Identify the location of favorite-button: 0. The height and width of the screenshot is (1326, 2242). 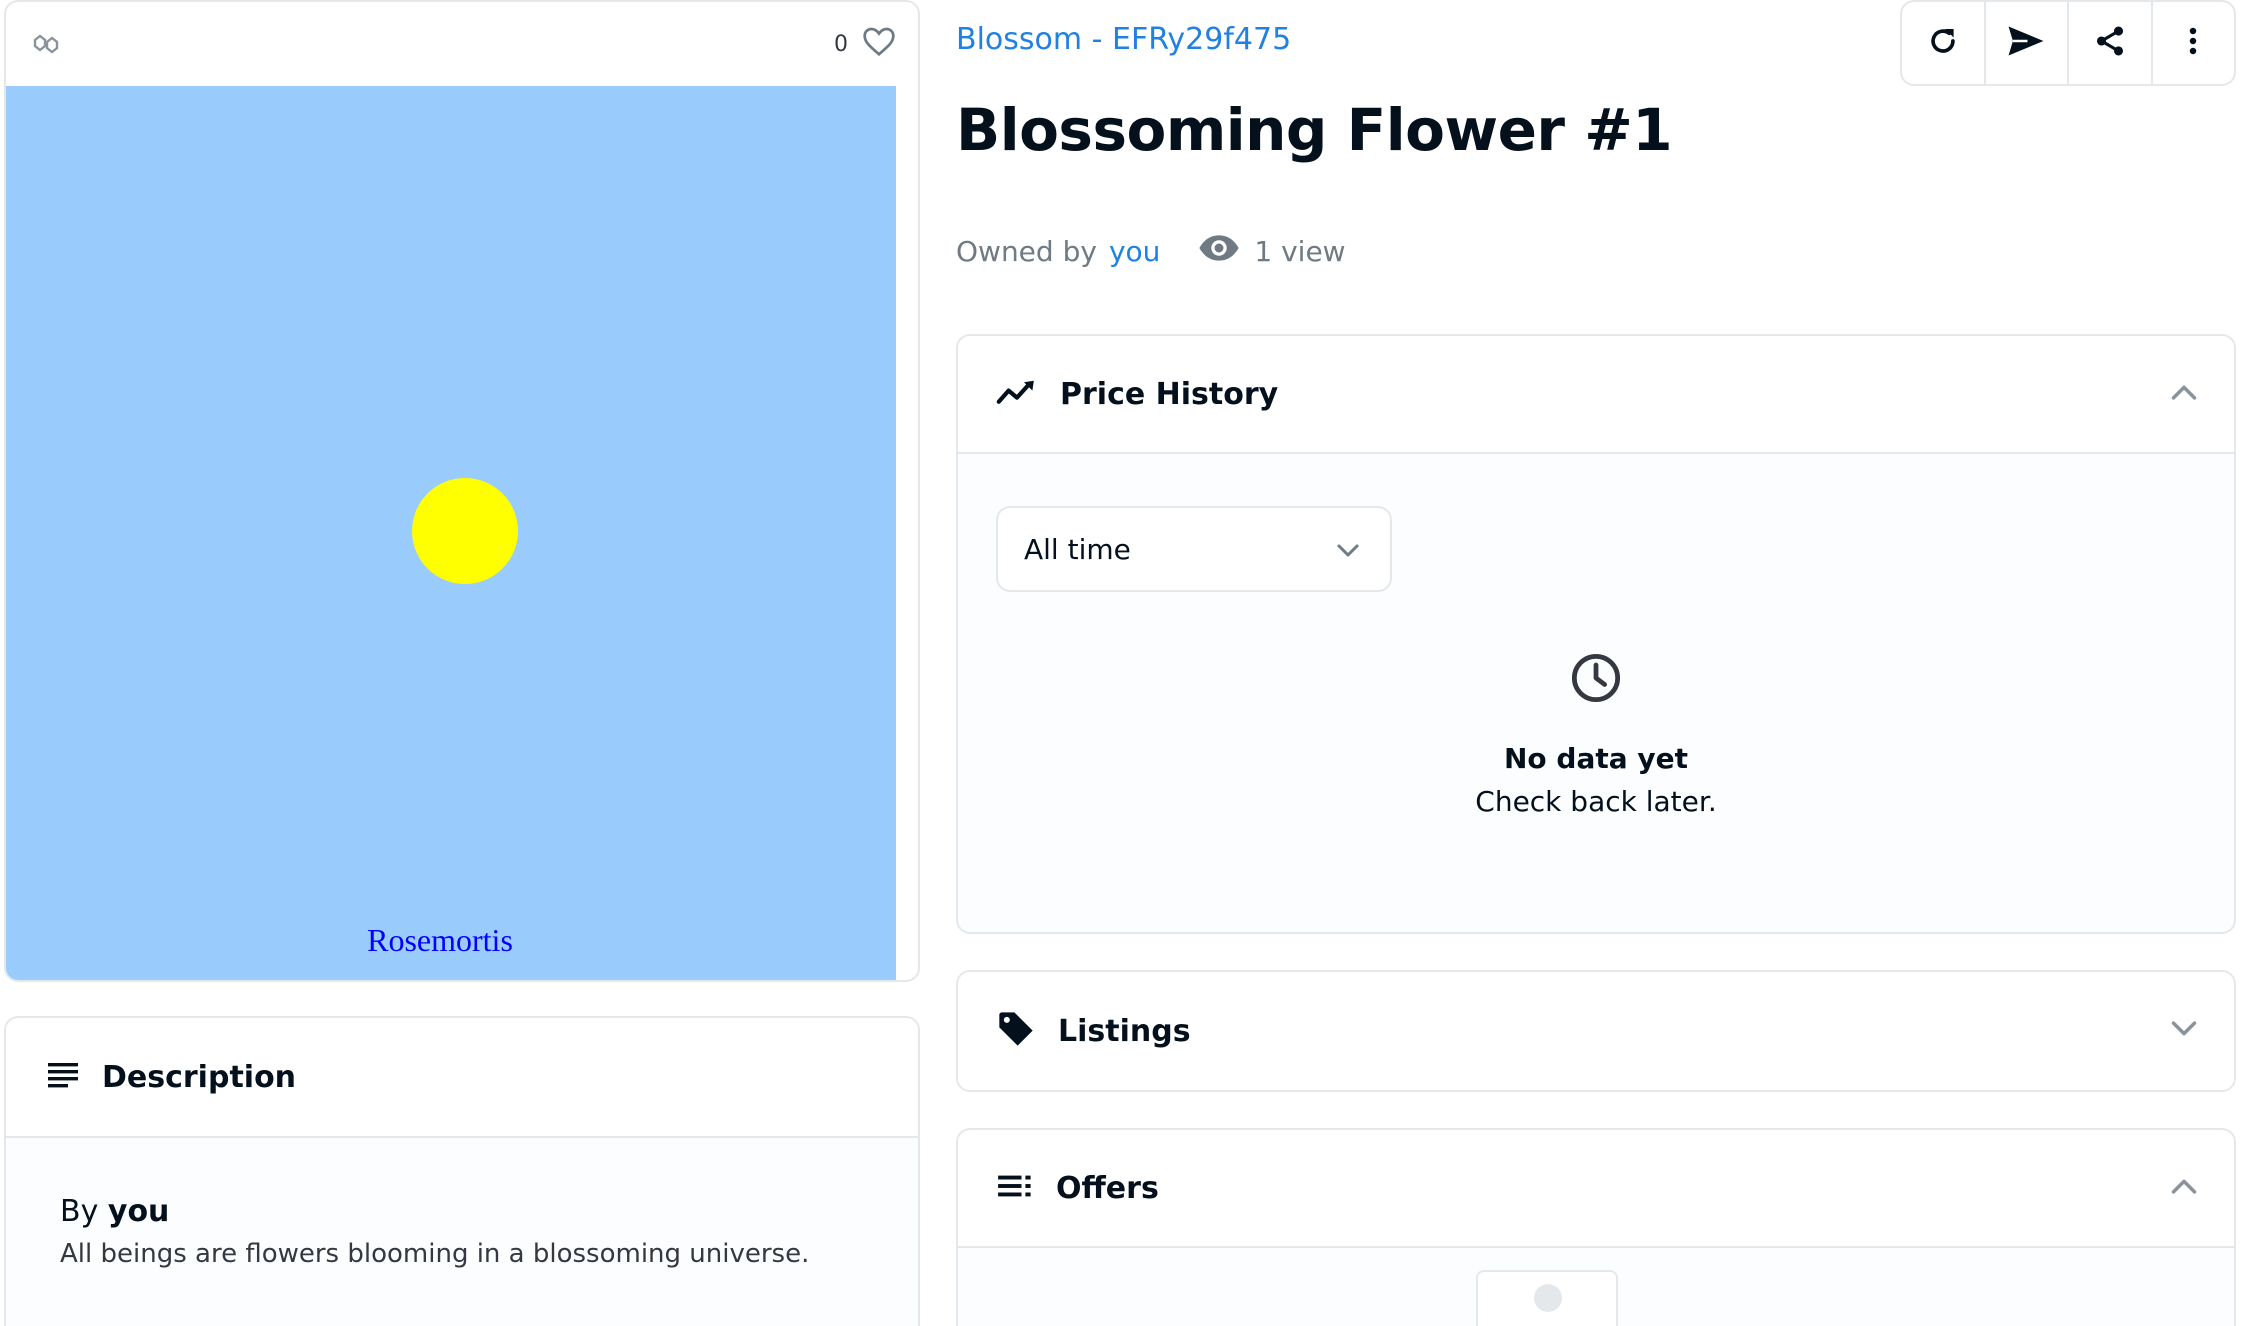
(865, 44).